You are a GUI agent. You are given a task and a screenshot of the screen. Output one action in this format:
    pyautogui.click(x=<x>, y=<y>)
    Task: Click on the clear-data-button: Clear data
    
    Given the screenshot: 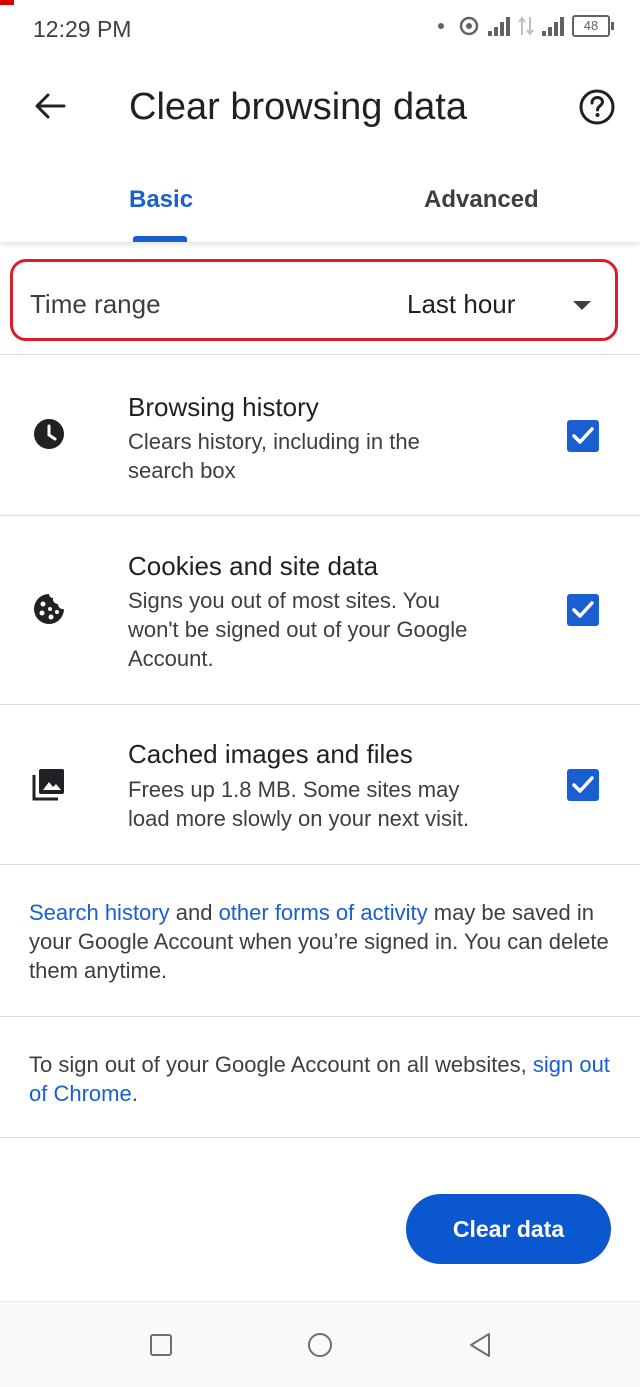 What is the action you would take?
    pyautogui.click(x=508, y=1229)
    